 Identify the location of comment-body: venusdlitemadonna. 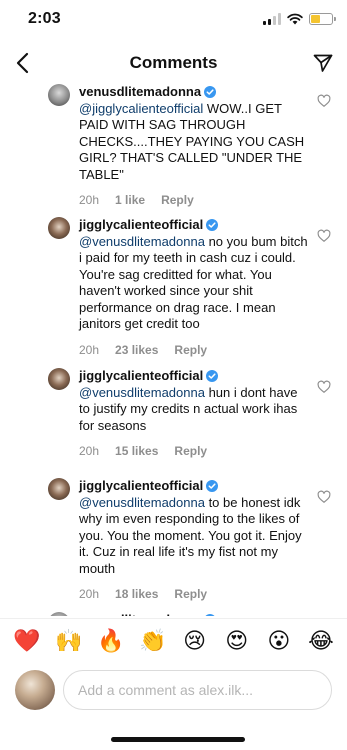
(195, 614).